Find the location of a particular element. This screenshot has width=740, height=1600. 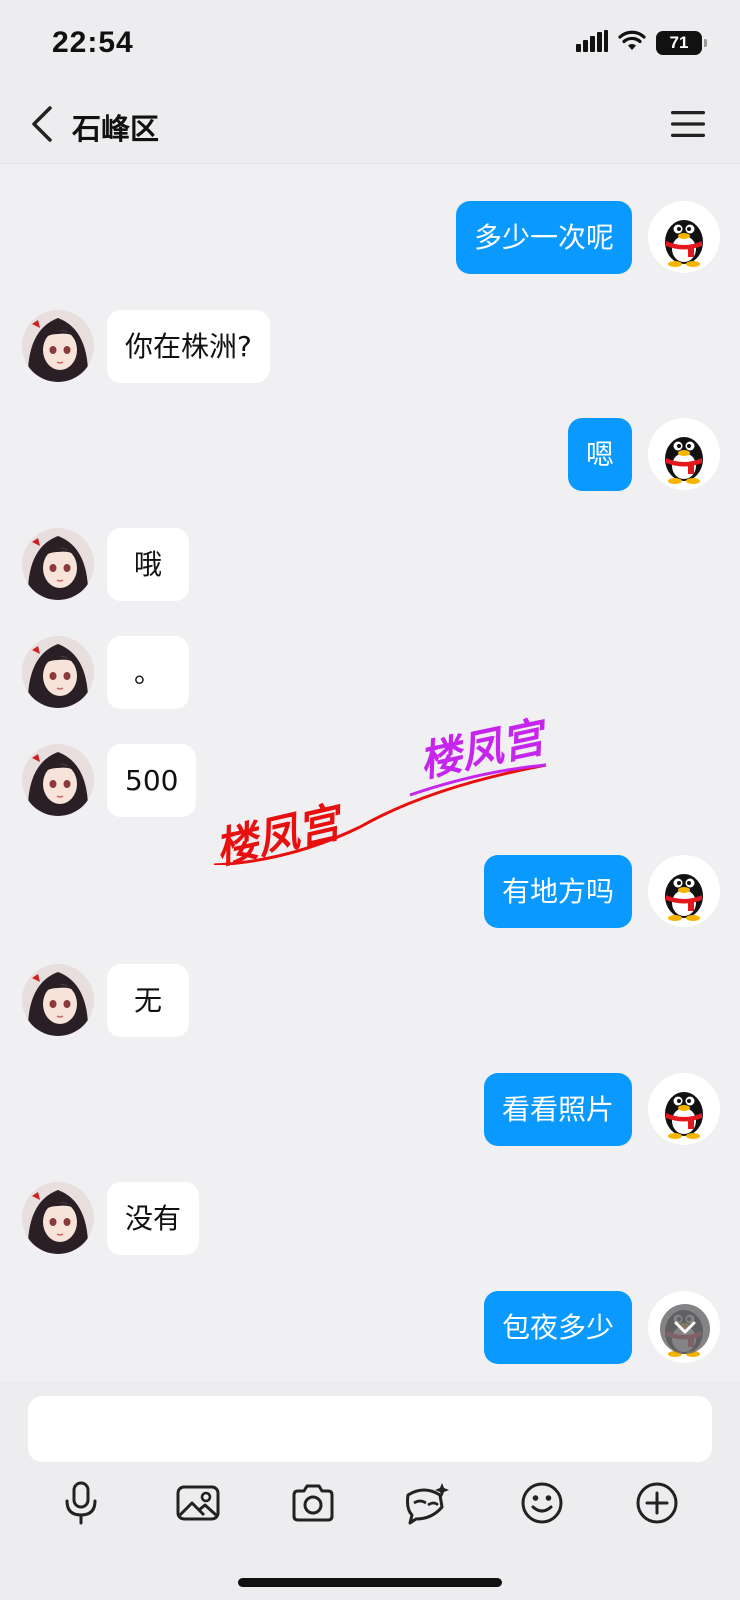

message-received: 没有 is located at coordinates (370, 1219).